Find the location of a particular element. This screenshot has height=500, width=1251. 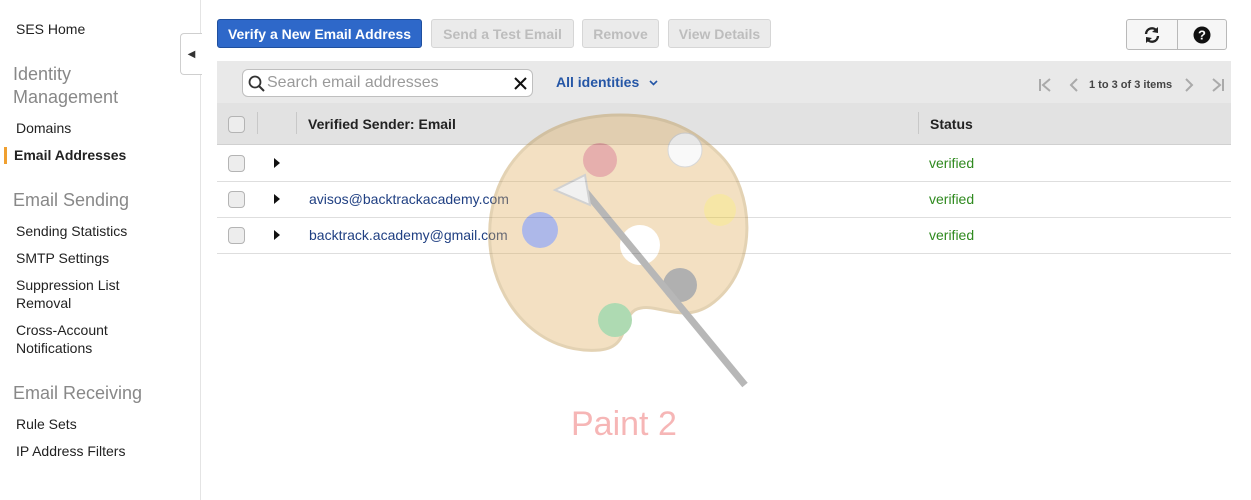

sidebar-item-rule-sets: Rule Sets is located at coordinates (46, 424).